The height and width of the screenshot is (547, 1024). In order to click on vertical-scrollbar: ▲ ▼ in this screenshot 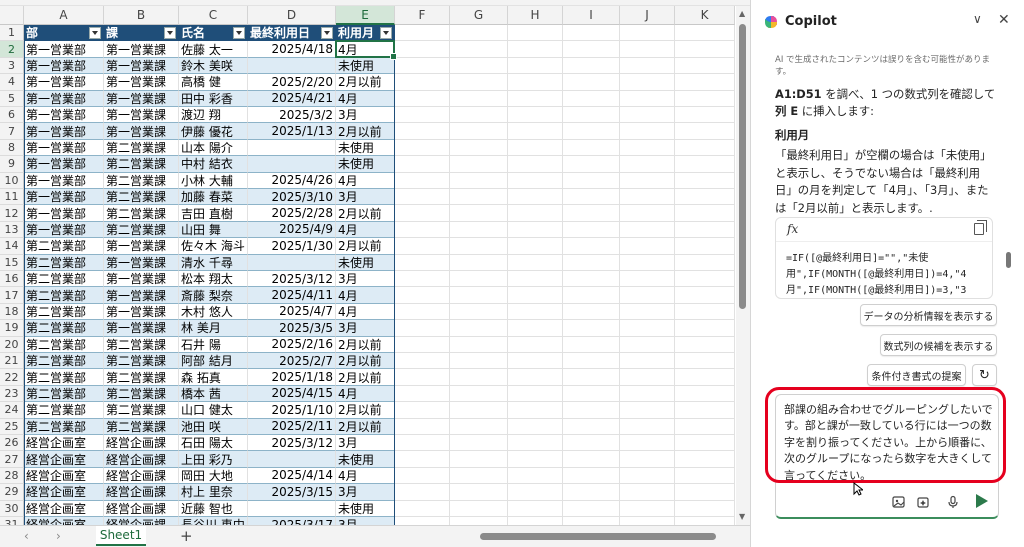, I will do `click(743, 265)`.